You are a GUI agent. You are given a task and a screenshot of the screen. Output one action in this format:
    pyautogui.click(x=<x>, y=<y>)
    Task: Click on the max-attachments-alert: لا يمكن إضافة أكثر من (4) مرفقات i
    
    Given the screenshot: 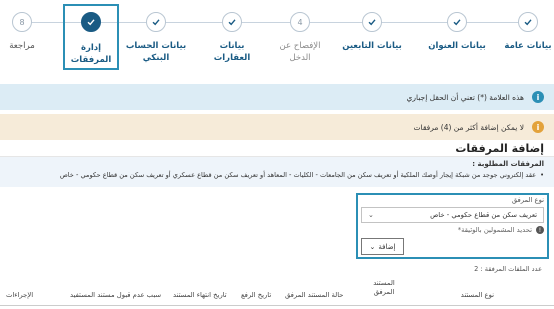 What is the action you would take?
    pyautogui.click(x=277, y=127)
    